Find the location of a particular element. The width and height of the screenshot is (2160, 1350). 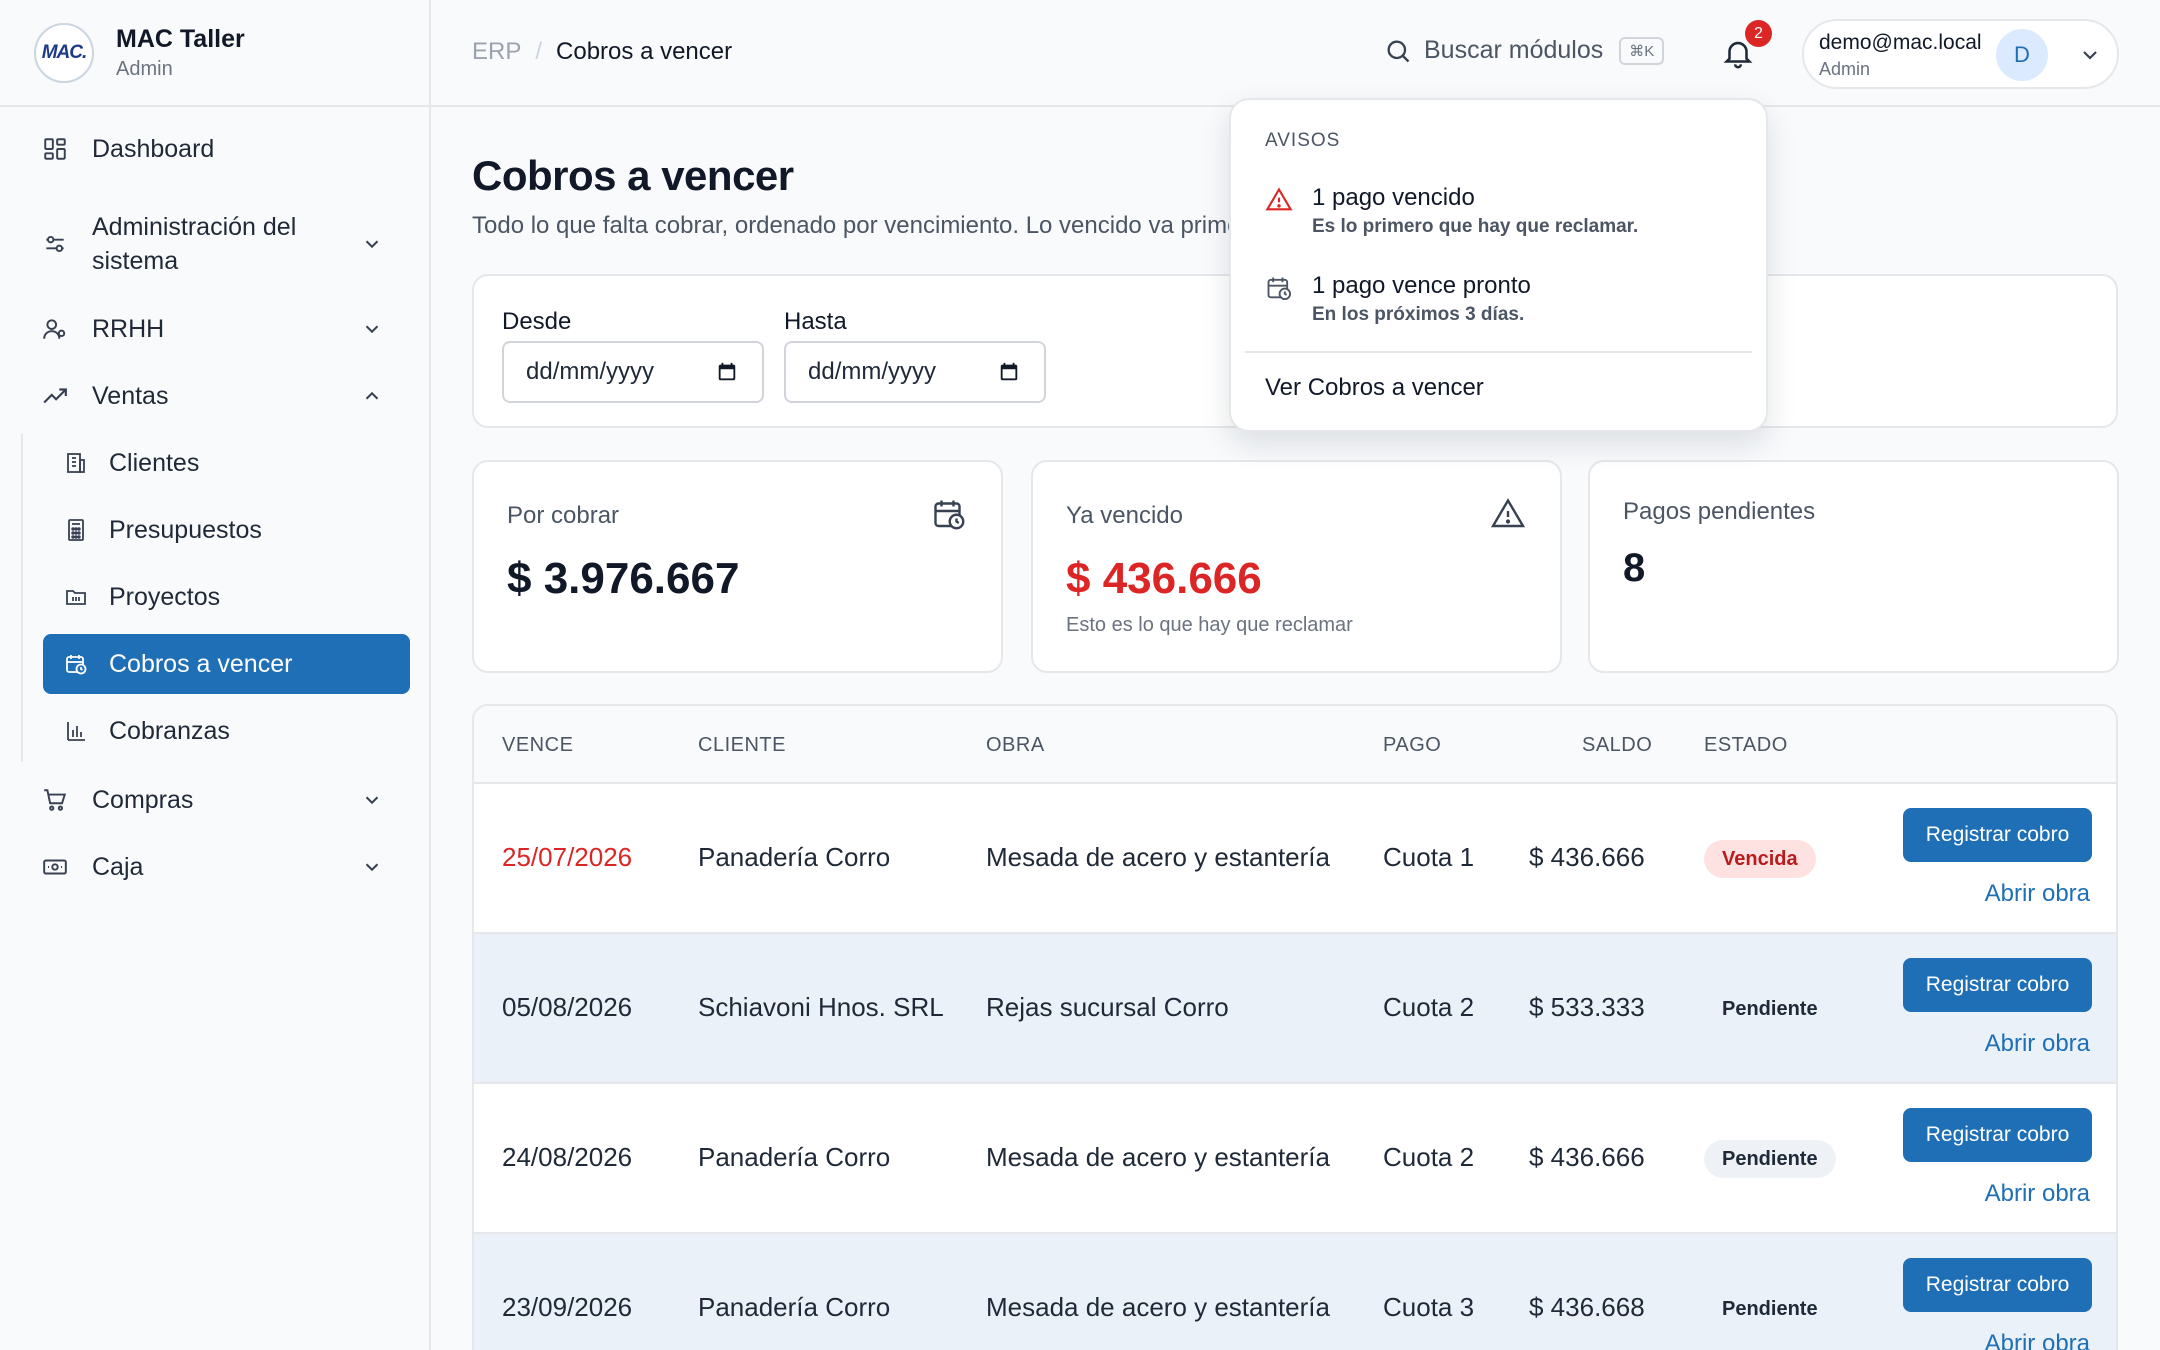

sidebar-item-label: Ventas is located at coordinates (130, 395).